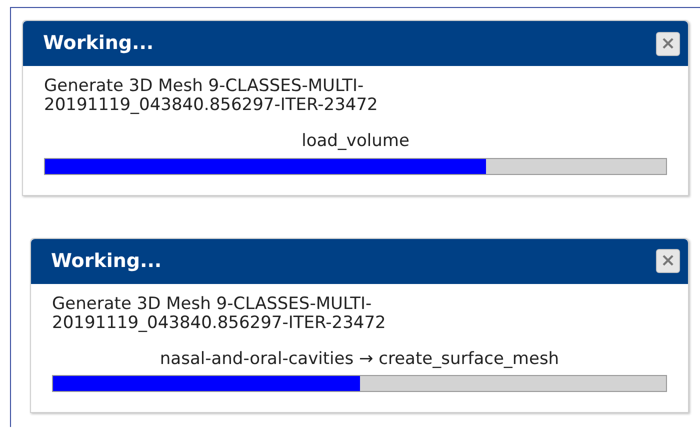  I want to click on step-label: nasal-and-oral-cavities → create_surface_mesh, so click(360, 359).